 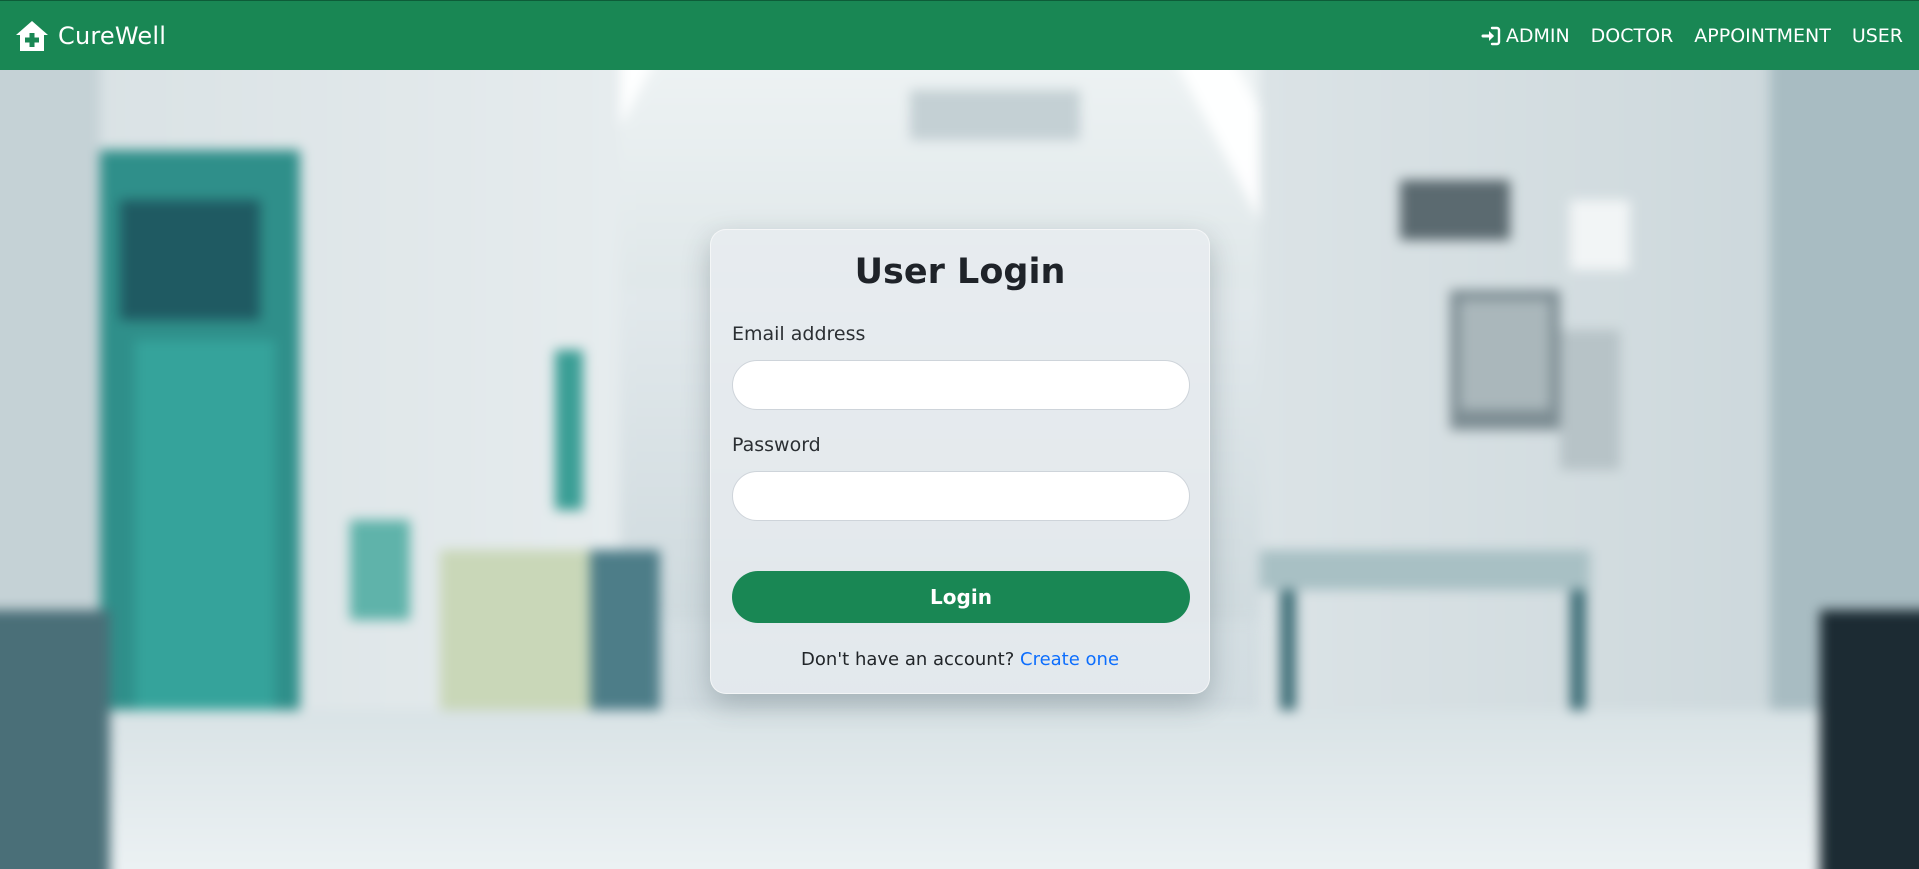 I want to click on navbar: CureWell ADMIN DOCTOR APPOINTMENT USER, so click(x=959, y=35).